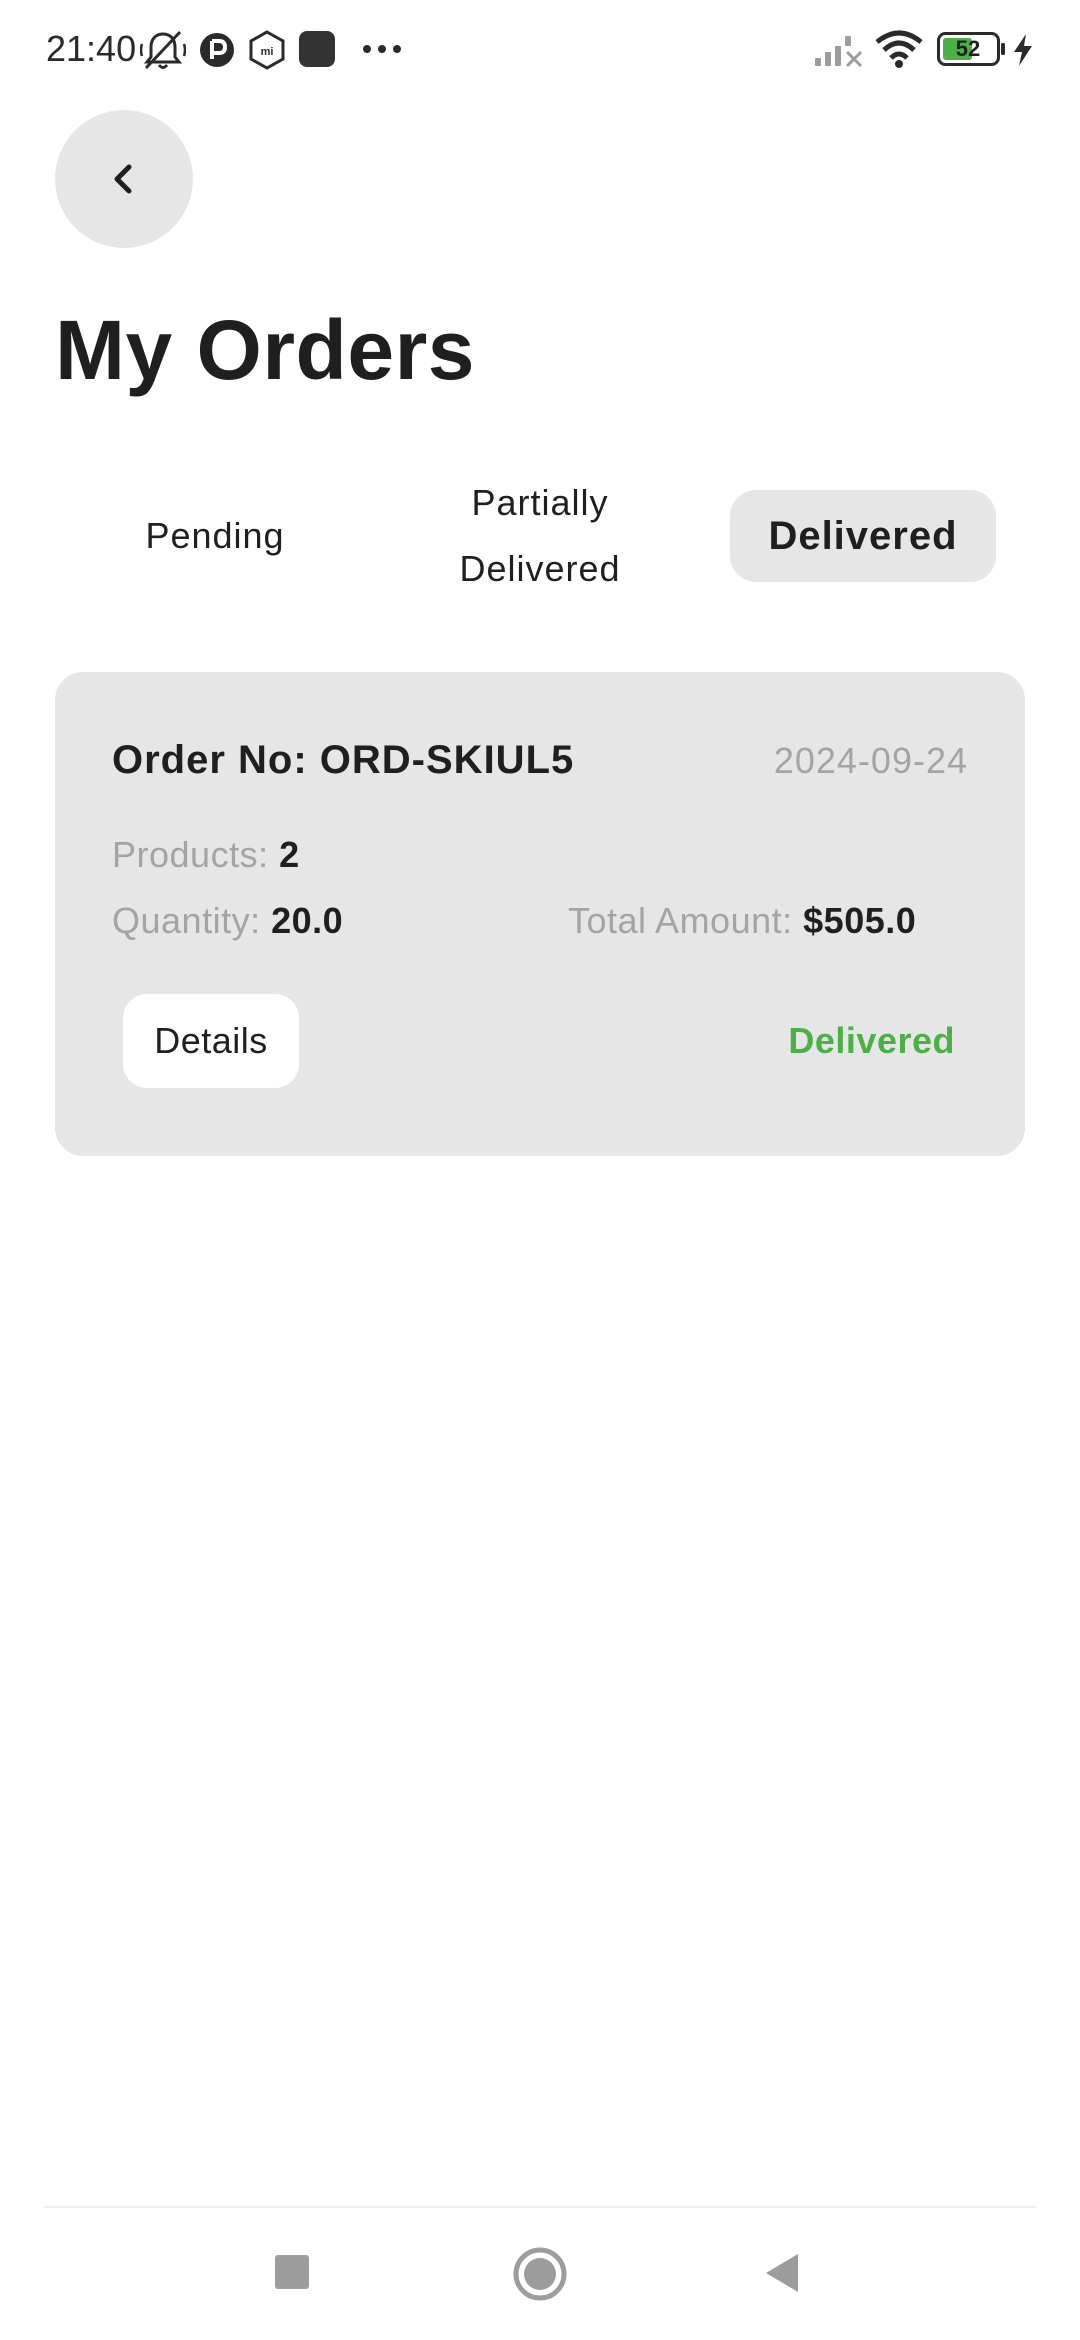  Describe the element at coordinates (540, 2274) in the screenshot. I see `home-icon` at that location.